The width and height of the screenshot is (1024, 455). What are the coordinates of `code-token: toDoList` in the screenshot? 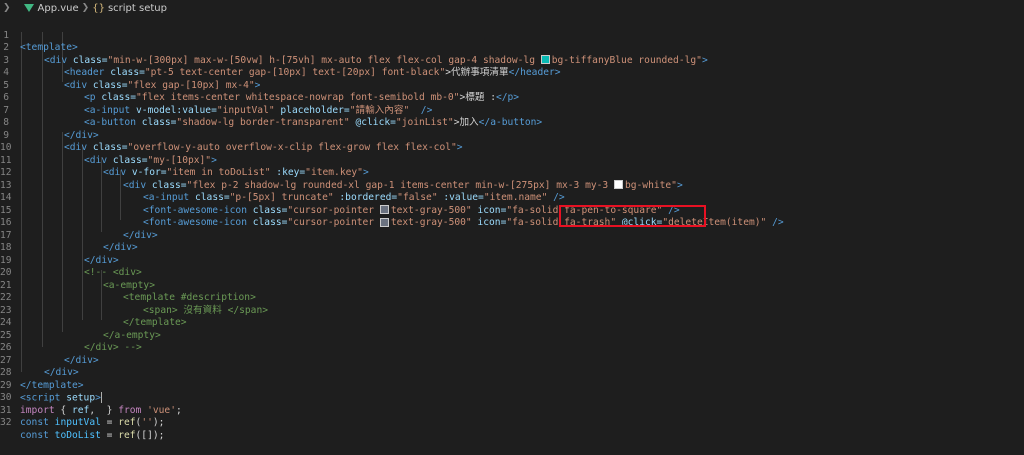 It's located at (74, 435).